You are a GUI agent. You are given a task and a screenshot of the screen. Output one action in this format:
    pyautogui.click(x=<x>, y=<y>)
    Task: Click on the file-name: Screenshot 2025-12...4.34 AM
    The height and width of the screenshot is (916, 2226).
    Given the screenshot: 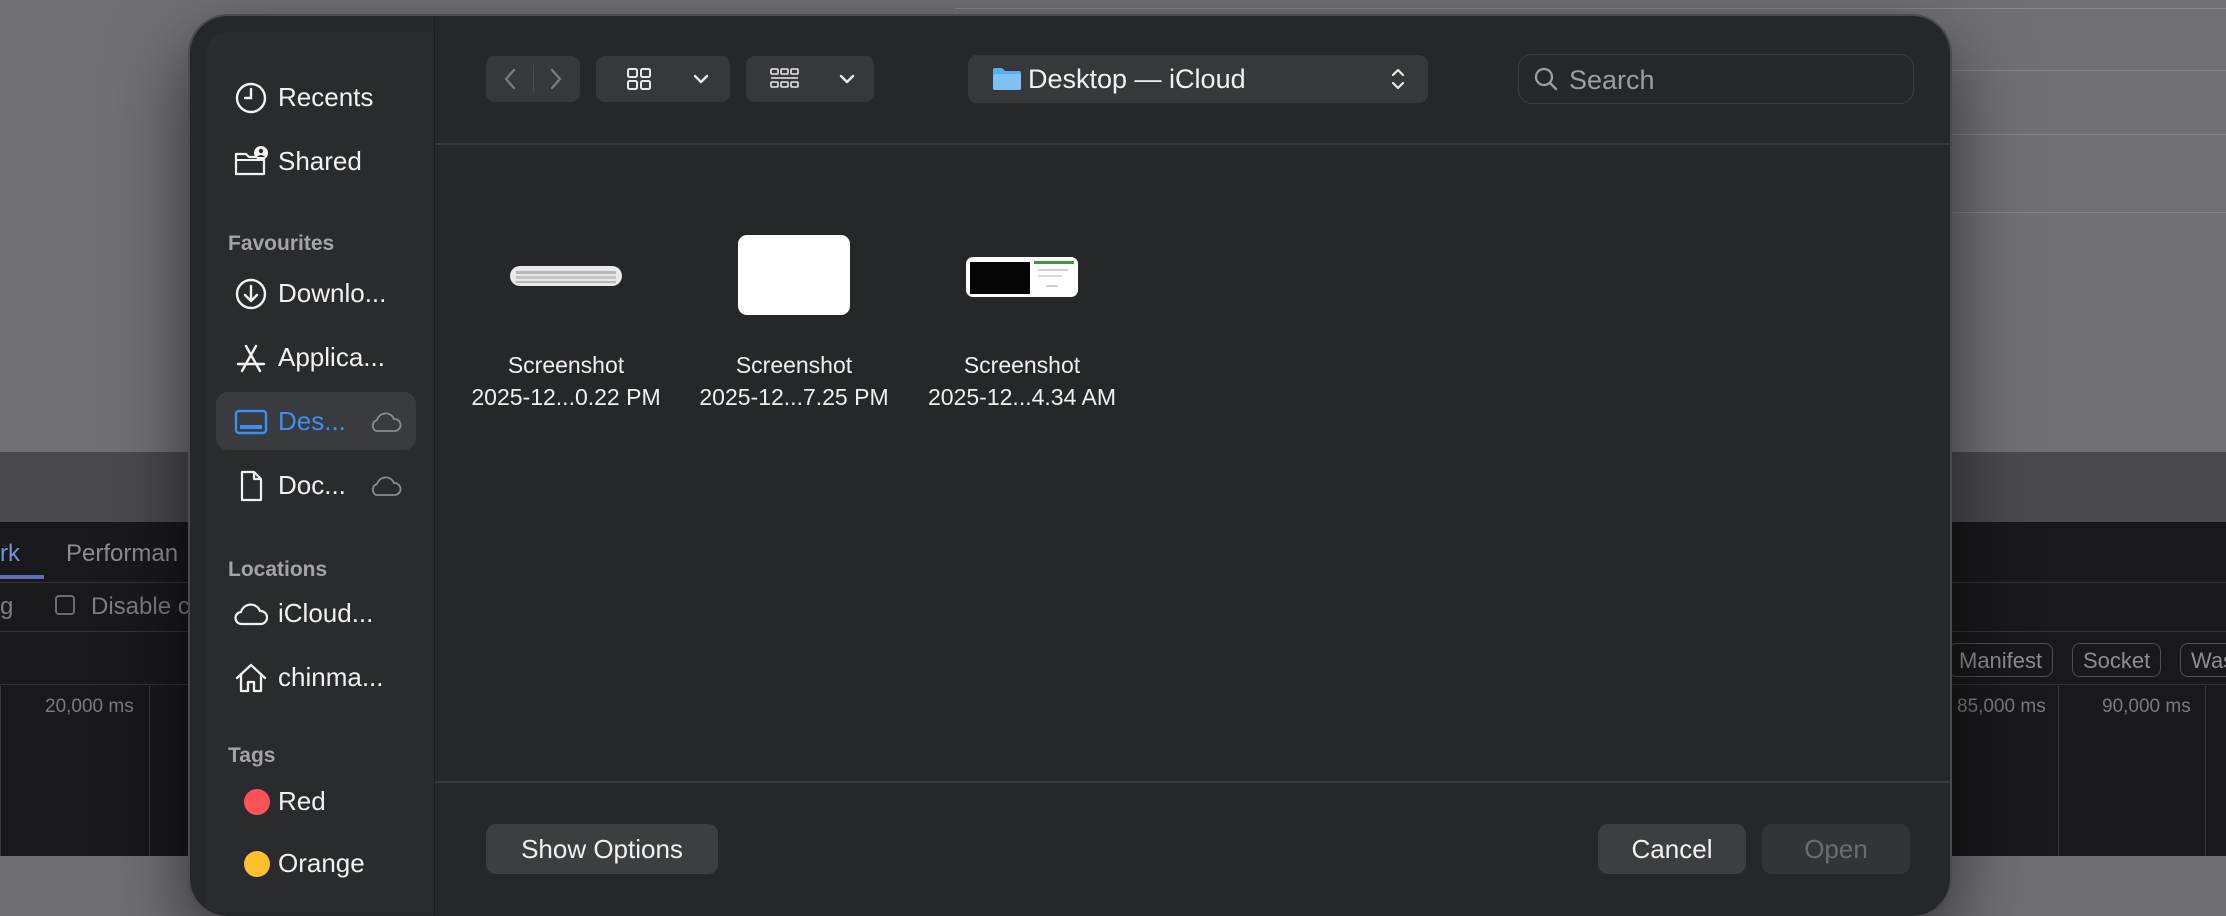 What is the action you would take?
    pyautogui.click(x=1022, y=381)
    